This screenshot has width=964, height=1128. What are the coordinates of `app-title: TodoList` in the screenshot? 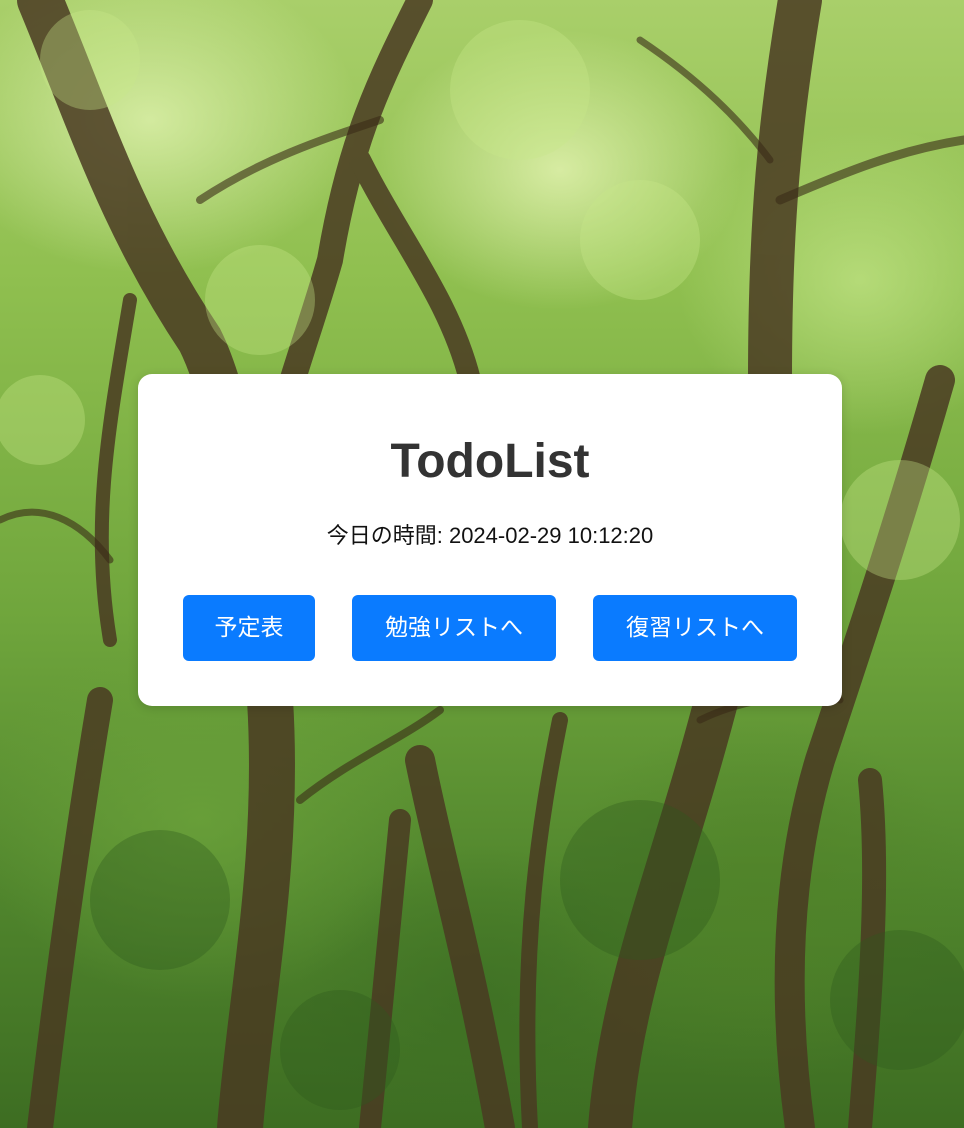 It's located at (490, 461).